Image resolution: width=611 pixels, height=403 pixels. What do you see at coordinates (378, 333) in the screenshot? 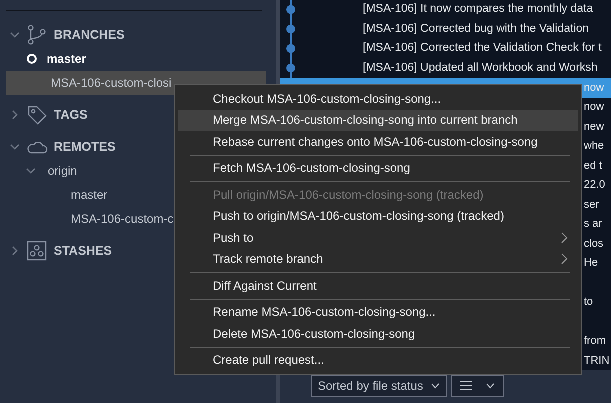
I see `menu-item: Delete MSA-106-custom-closing-song` at bounding box center [378, 333].